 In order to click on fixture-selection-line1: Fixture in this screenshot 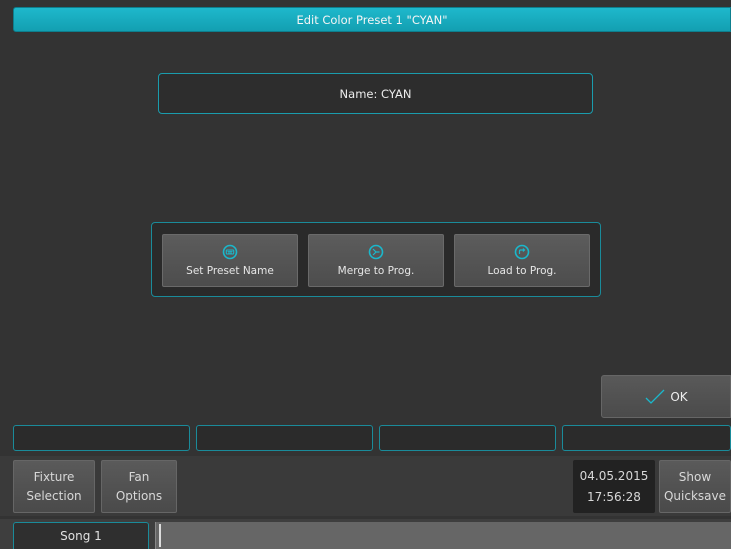, I will do `click(54, 476)`.